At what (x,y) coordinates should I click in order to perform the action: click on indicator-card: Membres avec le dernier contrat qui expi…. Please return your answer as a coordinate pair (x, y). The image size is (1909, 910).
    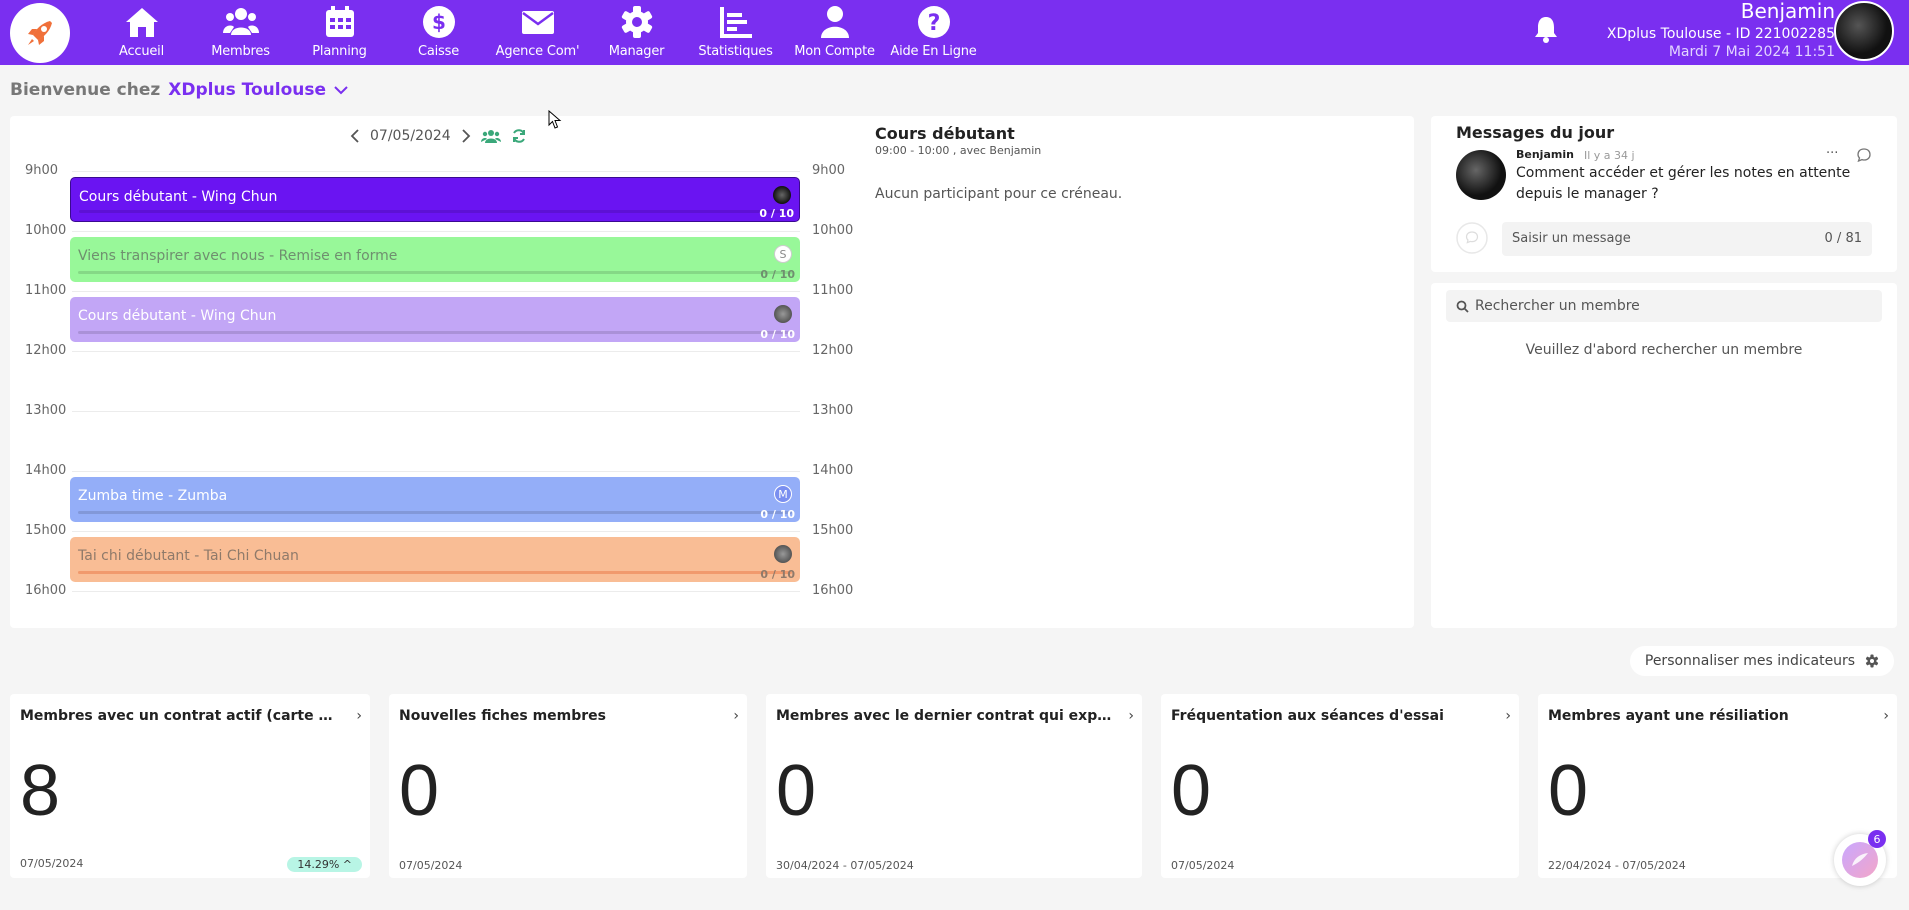
    Looking at the image, I should click on (954, 786).